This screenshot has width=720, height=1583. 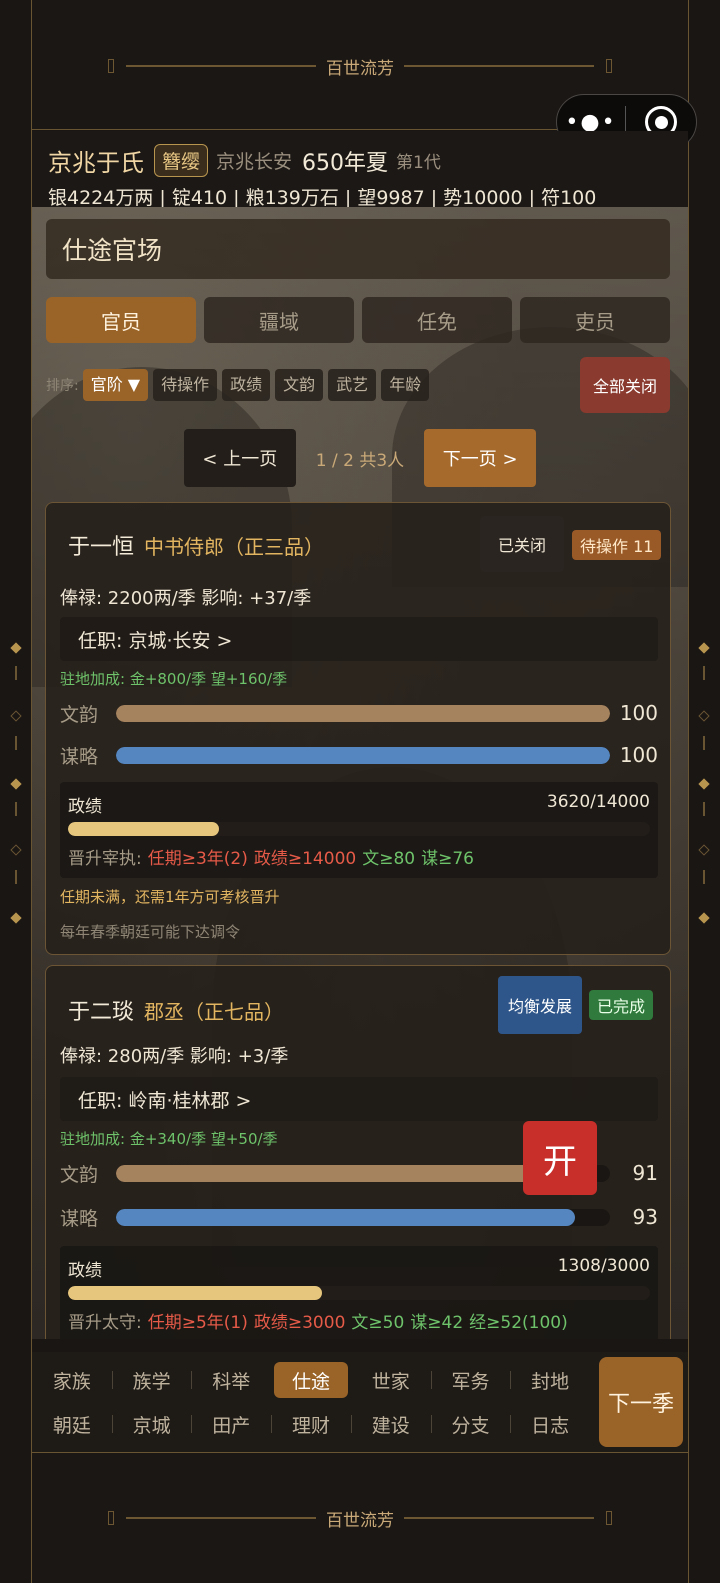 What do you see at coordinates (418, 163) in the screenshot?
I see `generation: 第1代` at bounding box center [418, 163].